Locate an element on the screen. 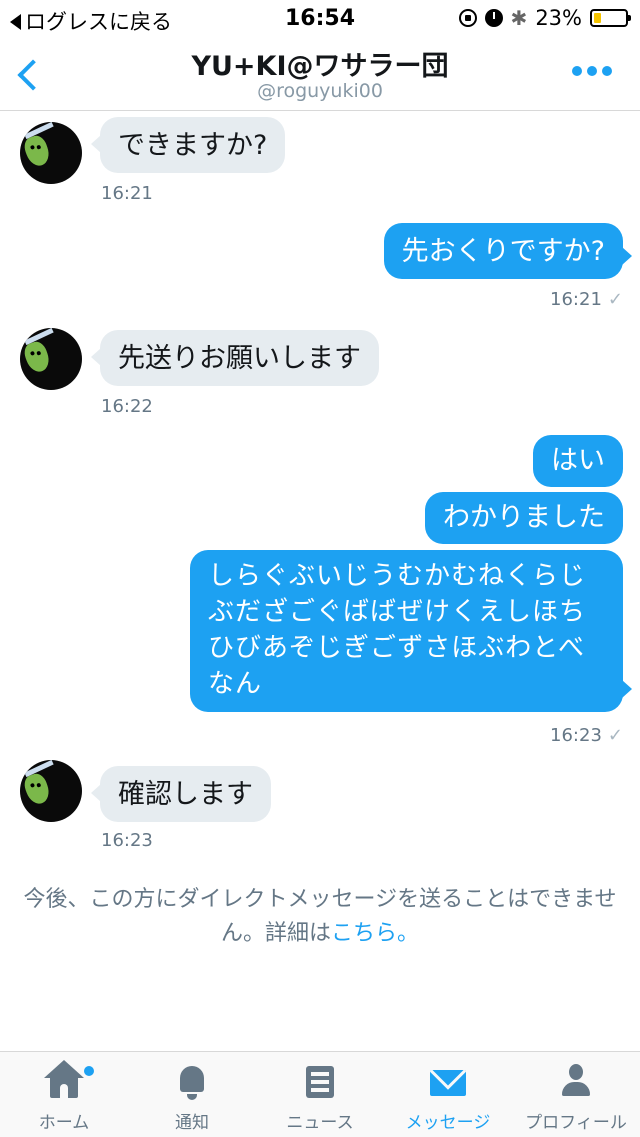 This screenshot has width=640, height=1137. incoming-message: 確認します is located at coordinates (181, 794).